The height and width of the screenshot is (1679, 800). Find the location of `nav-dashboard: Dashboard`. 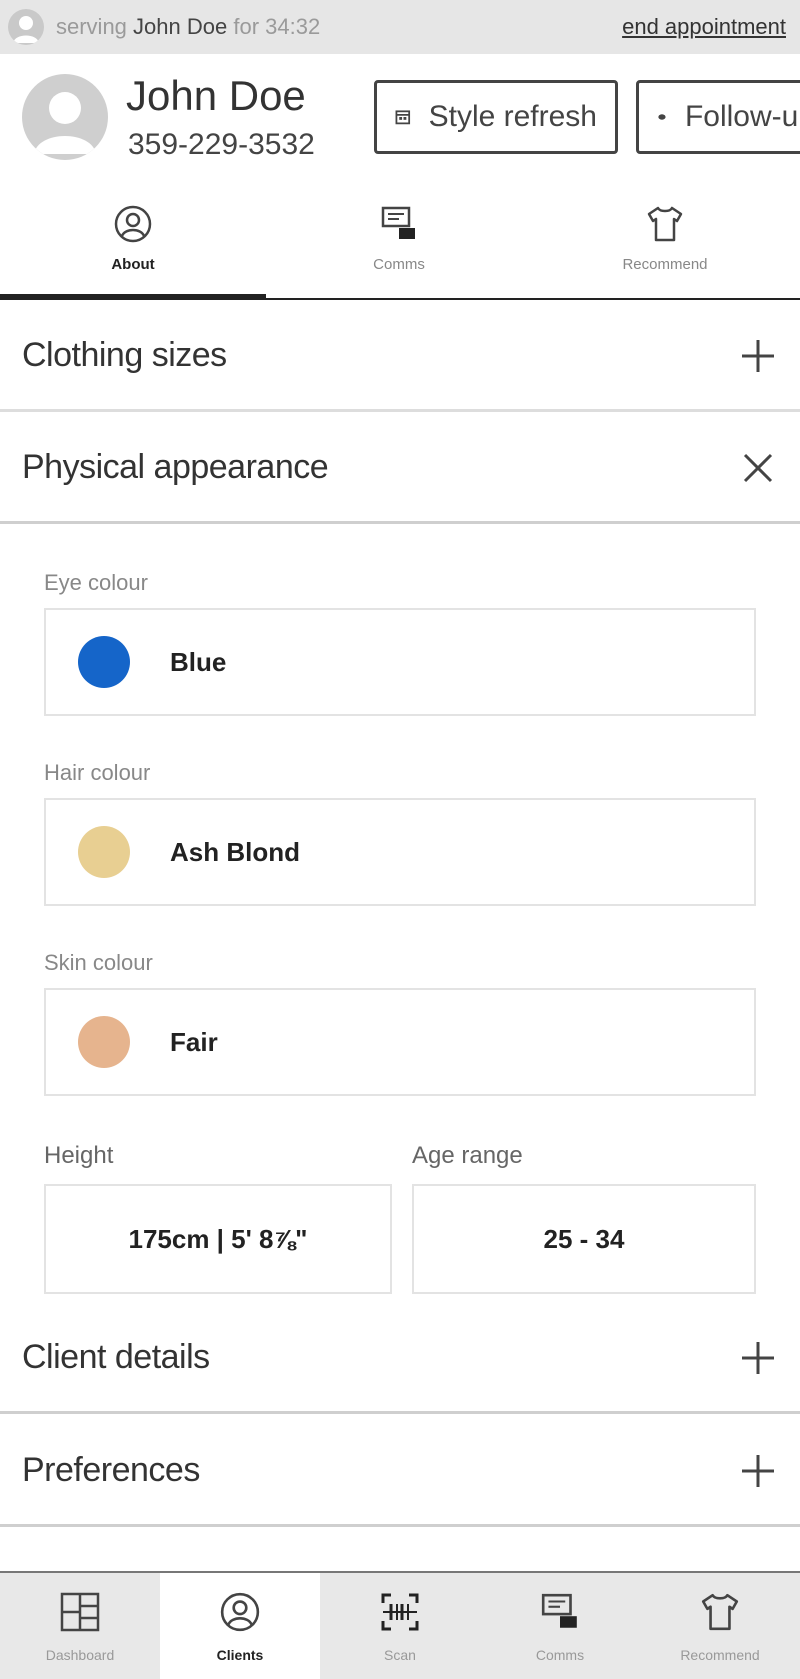

nav-dashboard: Dashboard is located at coordinates (80, 1626).